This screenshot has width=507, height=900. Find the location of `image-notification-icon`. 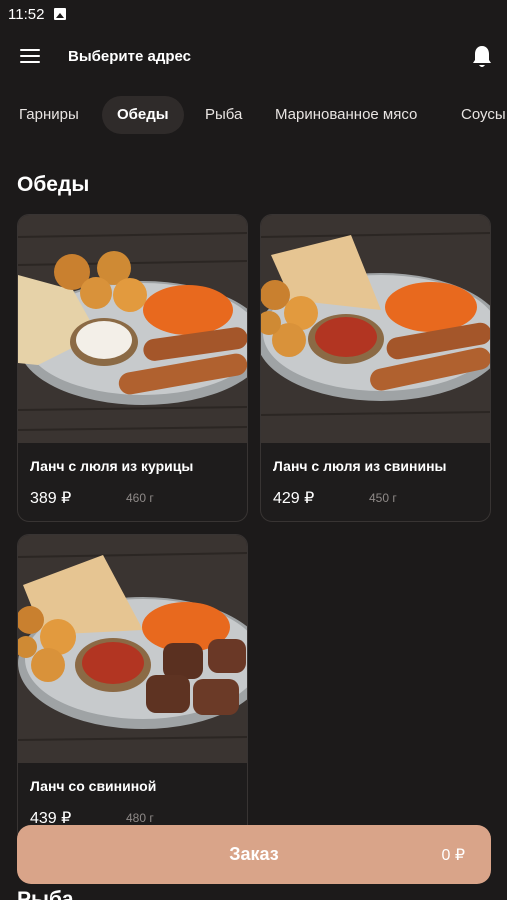

image-notification-icon is located at coordinates (60, 14).